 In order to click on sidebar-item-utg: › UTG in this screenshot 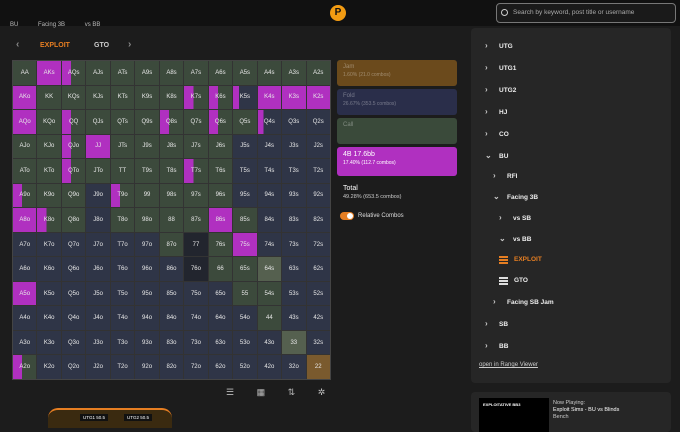, I will do `click(499, 45)`.